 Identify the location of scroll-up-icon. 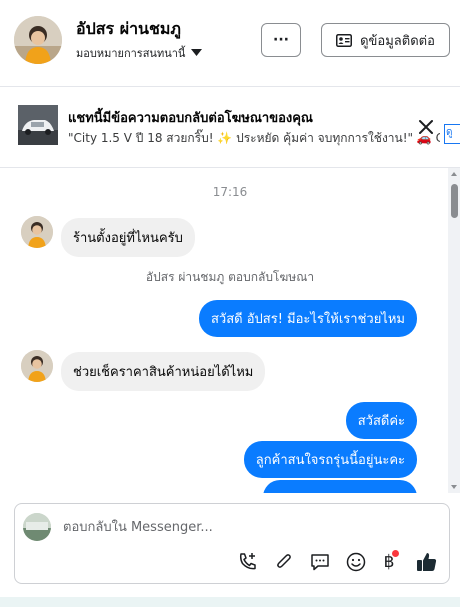
(454, 174).